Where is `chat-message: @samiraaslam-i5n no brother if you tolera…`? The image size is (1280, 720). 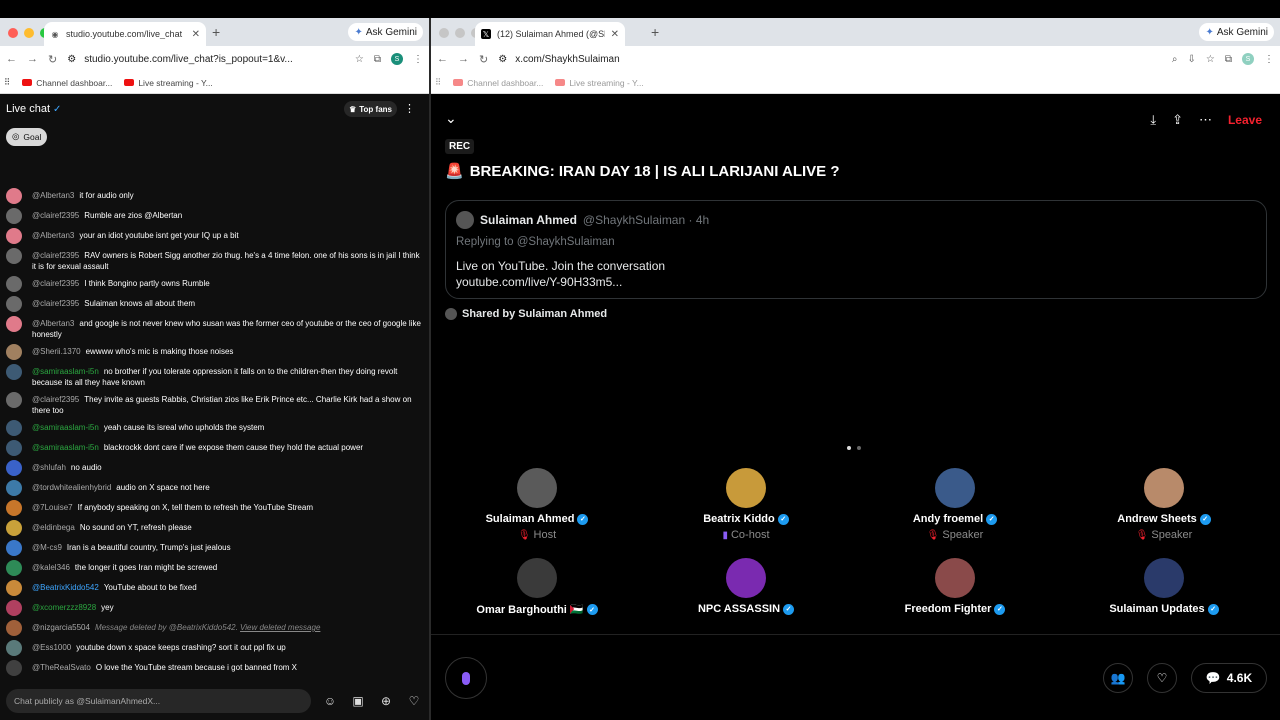
chat-message: @samiraaslam-i5n no brother if you tolera… is located at coordinates (214, 376).